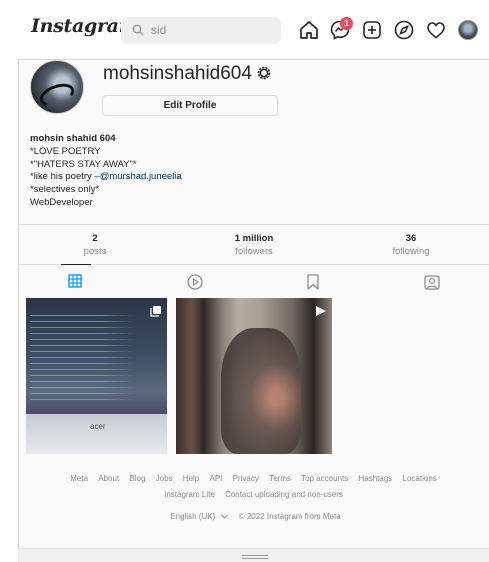 The width and height of the screenshot is (489, 562). Describe the element at coordinates (255, 557) in the screenshot. I see `resize-grip-icon` at that location.